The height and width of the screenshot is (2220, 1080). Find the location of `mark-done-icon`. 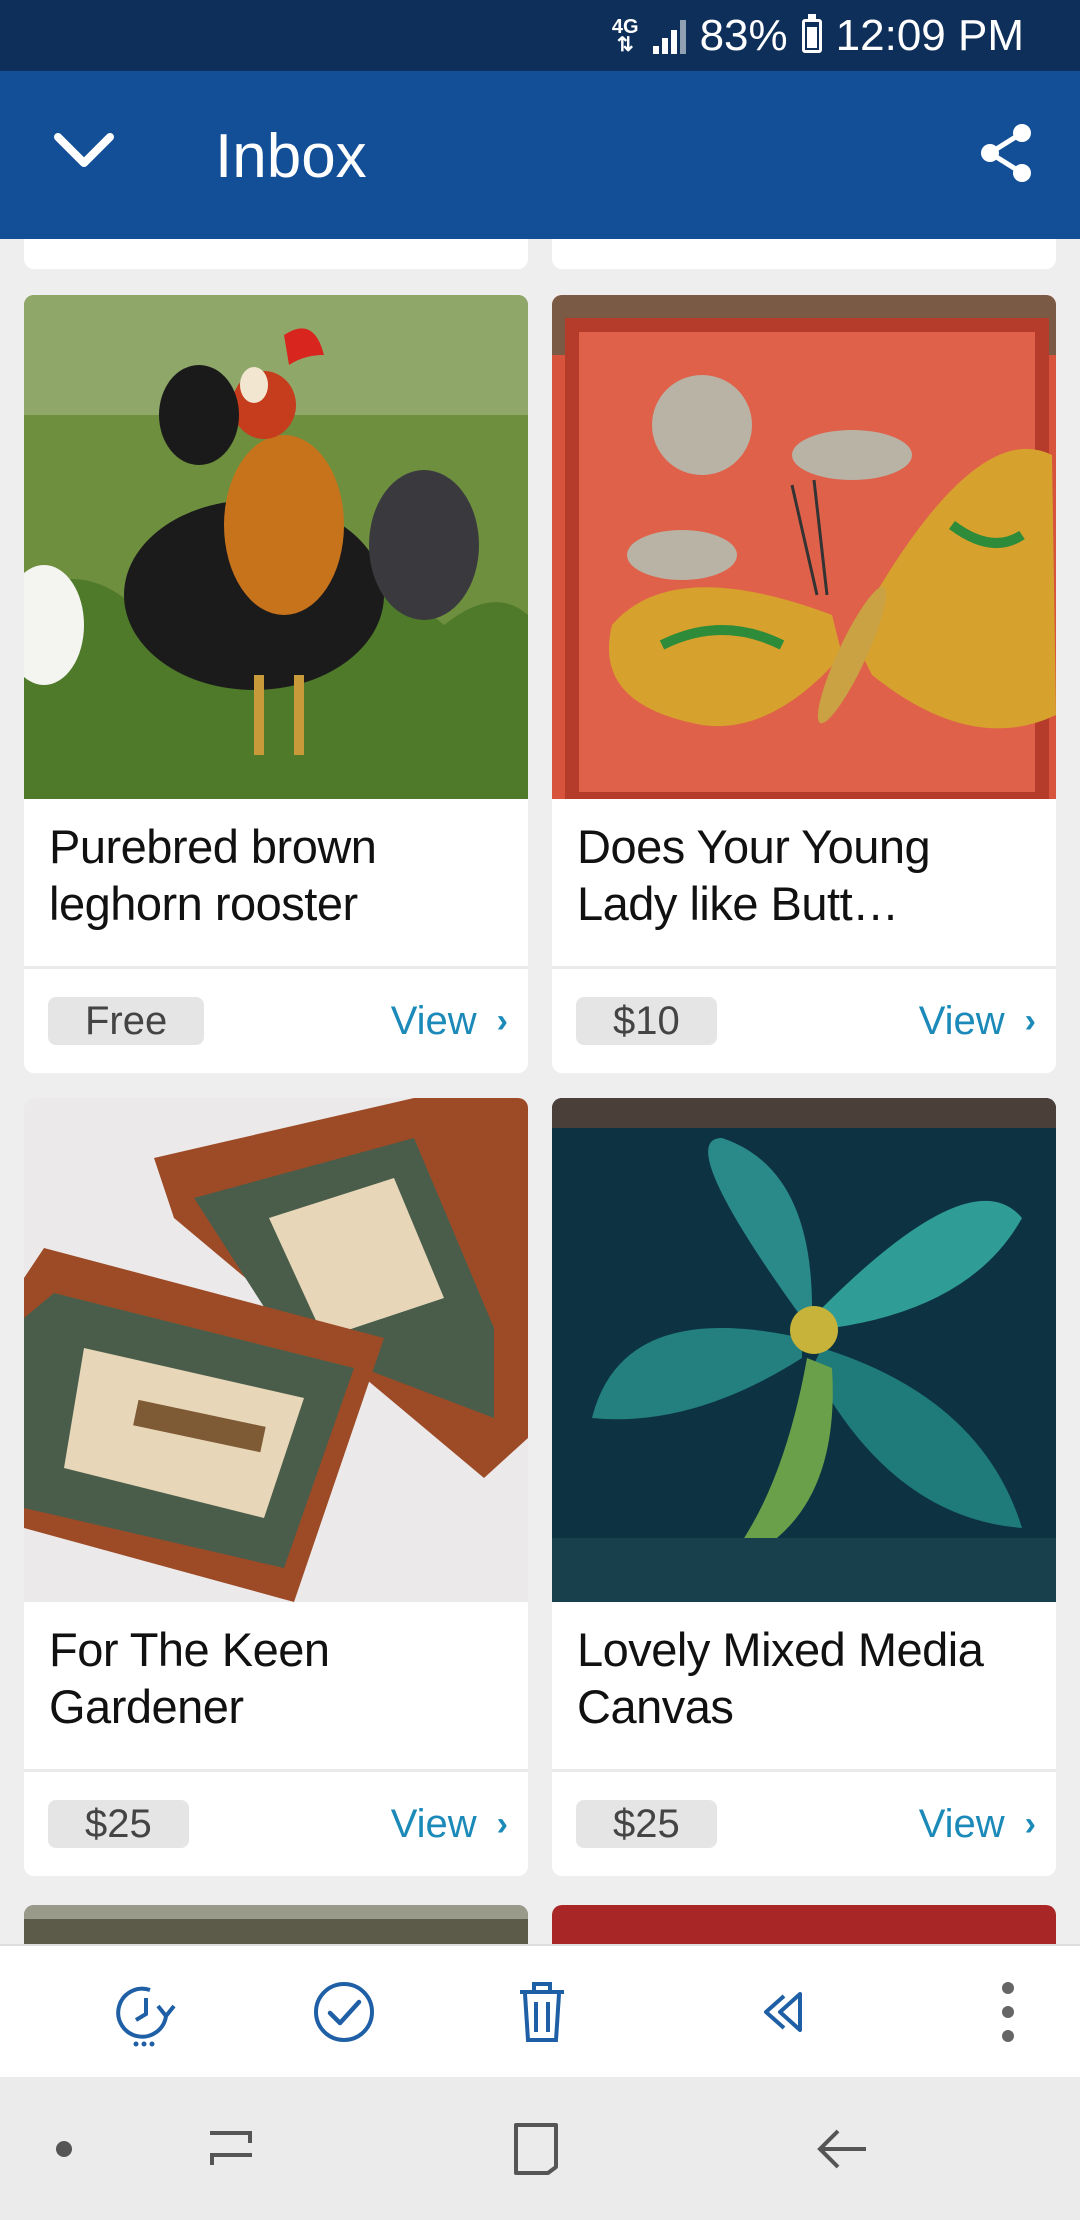

mark-done-icon is located at coordinates (344, 2012).